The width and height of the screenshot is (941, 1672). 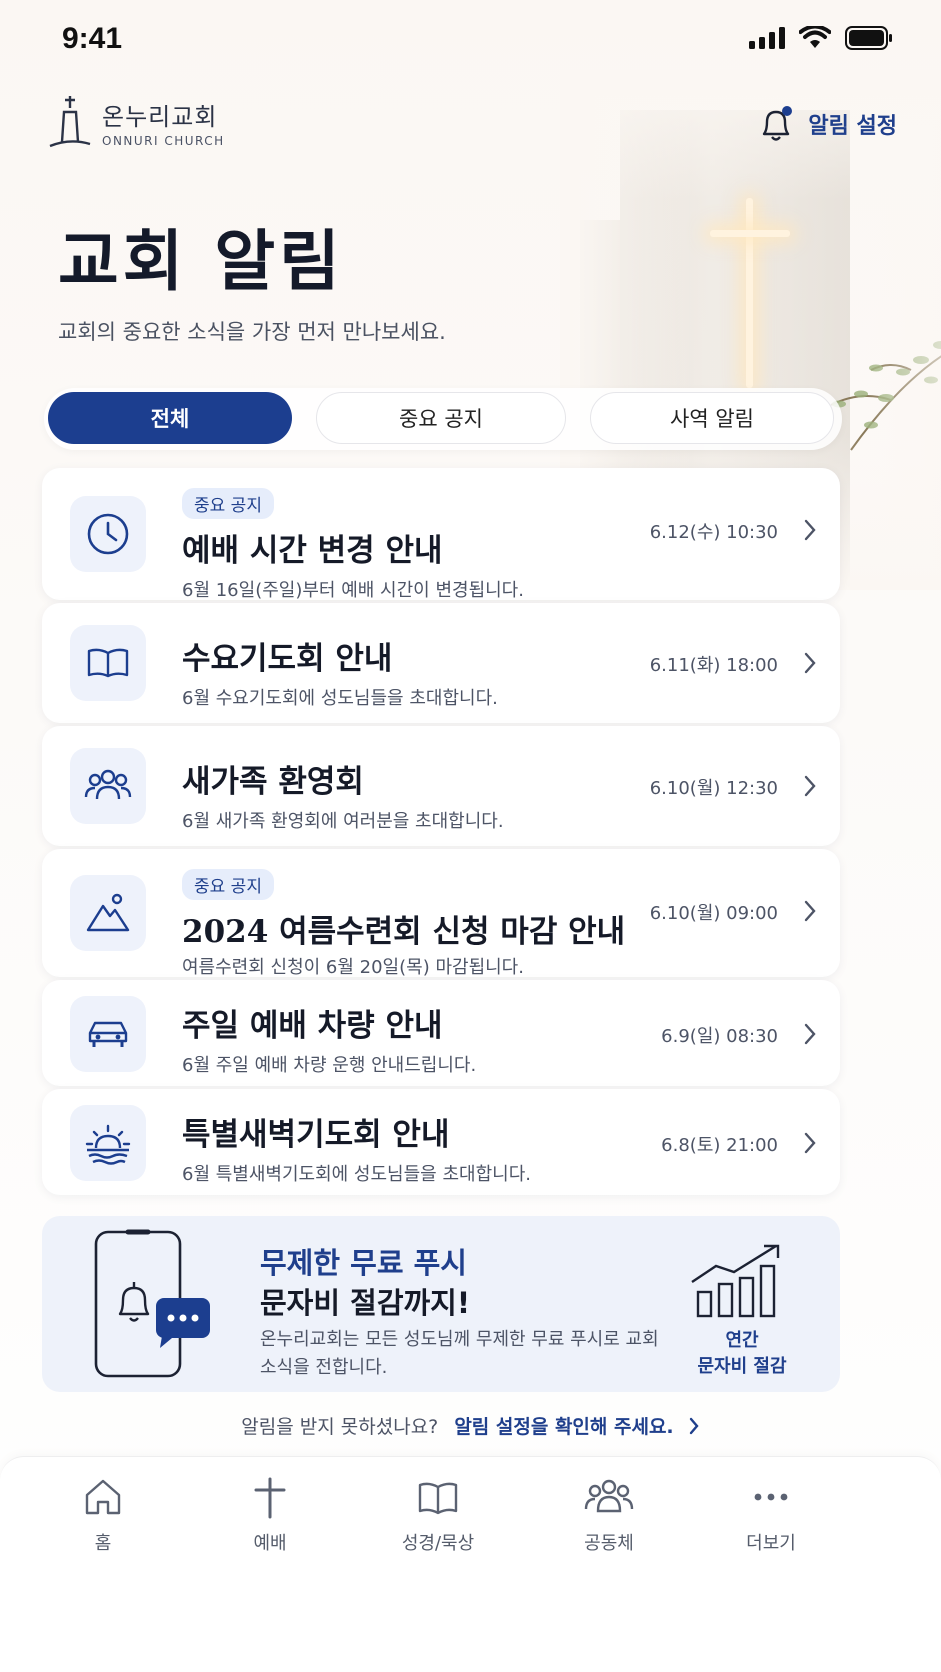 I want to click on notice-description: 6월 특별새벽기도회에 성도님들을 초대합니다., so click(x=356, y=1174).